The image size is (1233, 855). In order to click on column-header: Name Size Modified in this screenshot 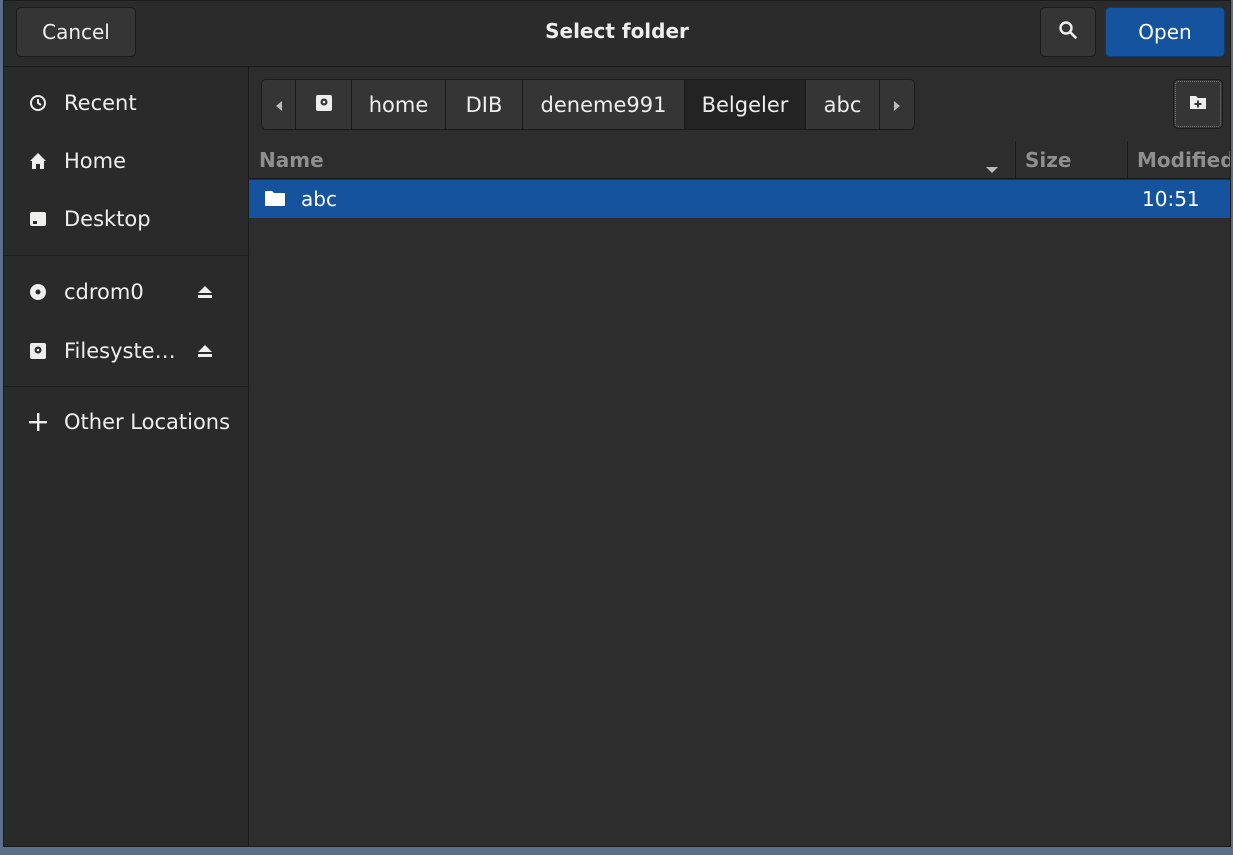, I will do `click(739, 160)`.